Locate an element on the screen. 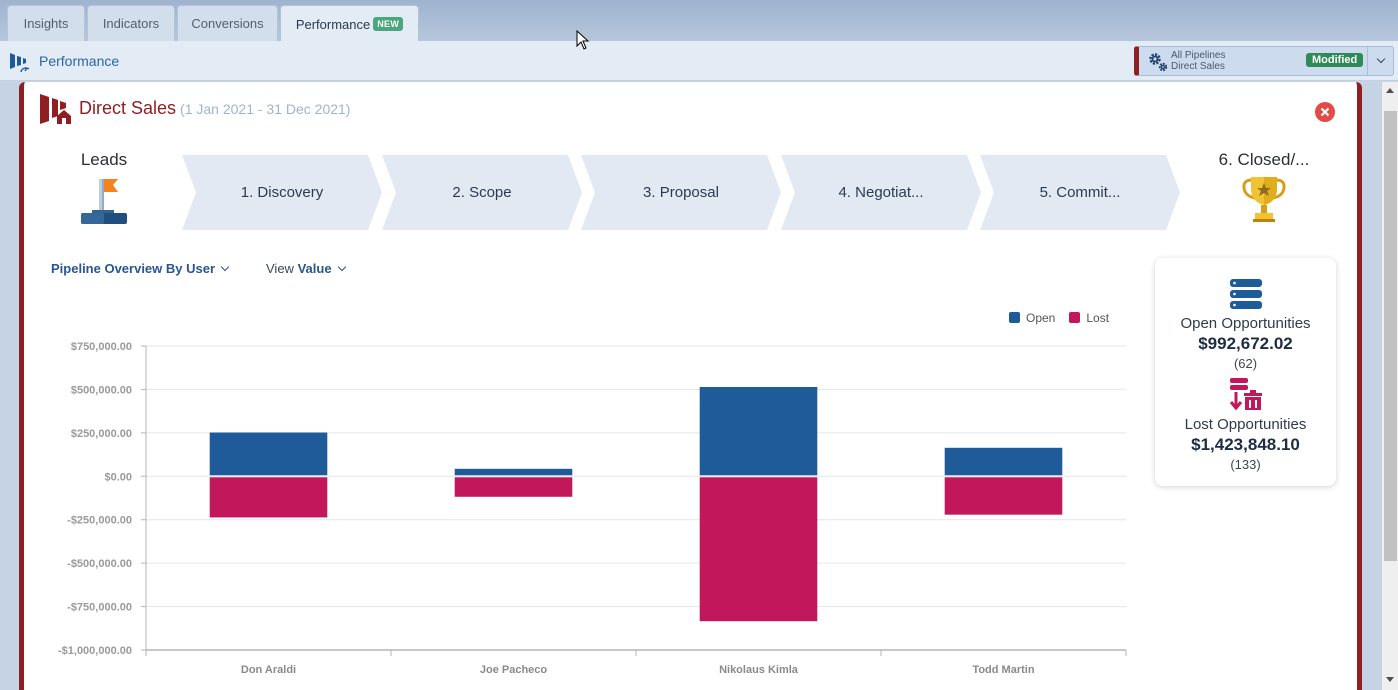 The height and width of the screenshot is (690, 1398). lost-opportunities-value: $1,423,848.10 is located at coordinates (1245, 444).